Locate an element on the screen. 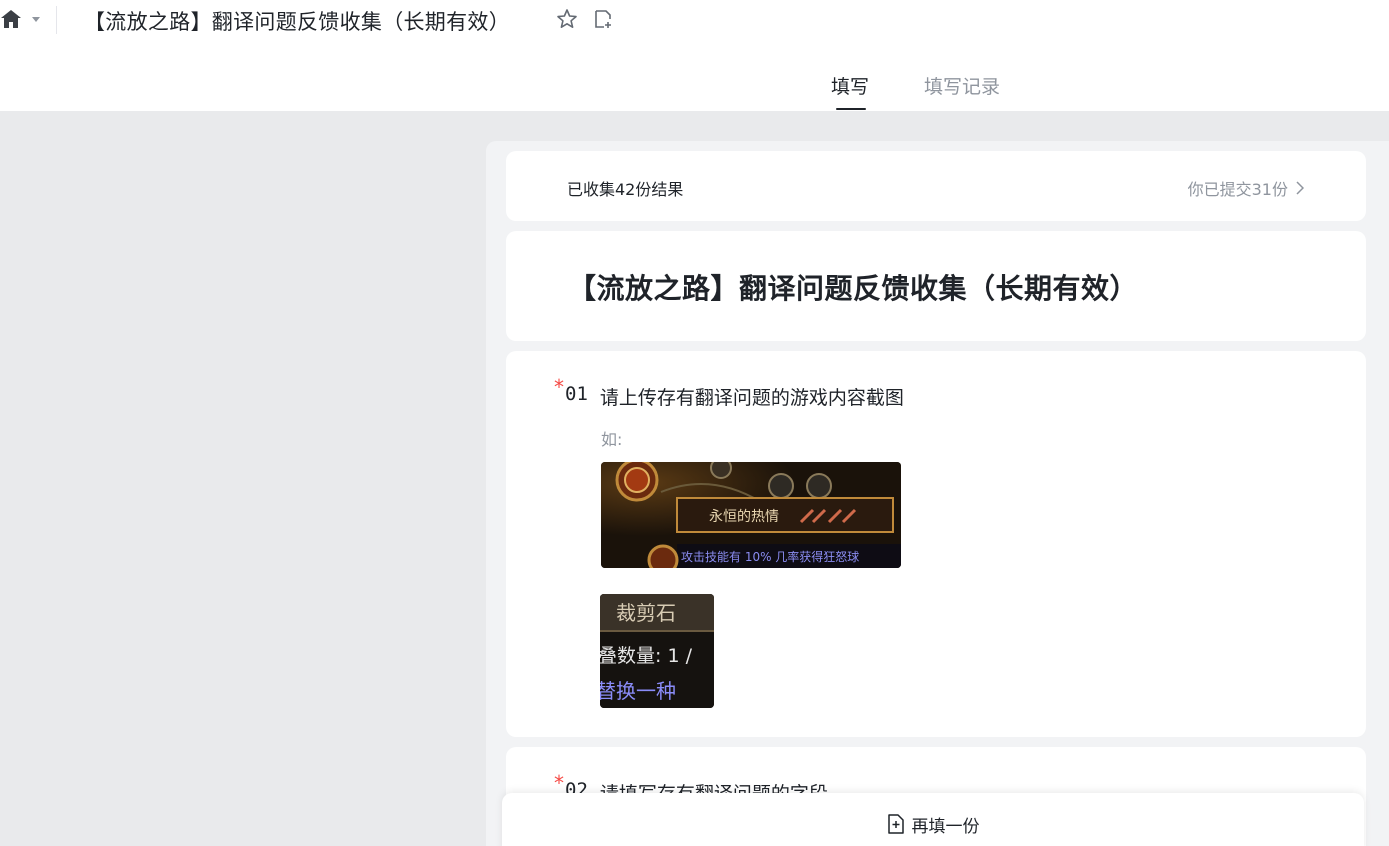 Image resolution: width=1389 pixels, height=846 pixels. question-text: 请上传存有翻译问题的游戏内容截图 is located at coordinates (751, 398).